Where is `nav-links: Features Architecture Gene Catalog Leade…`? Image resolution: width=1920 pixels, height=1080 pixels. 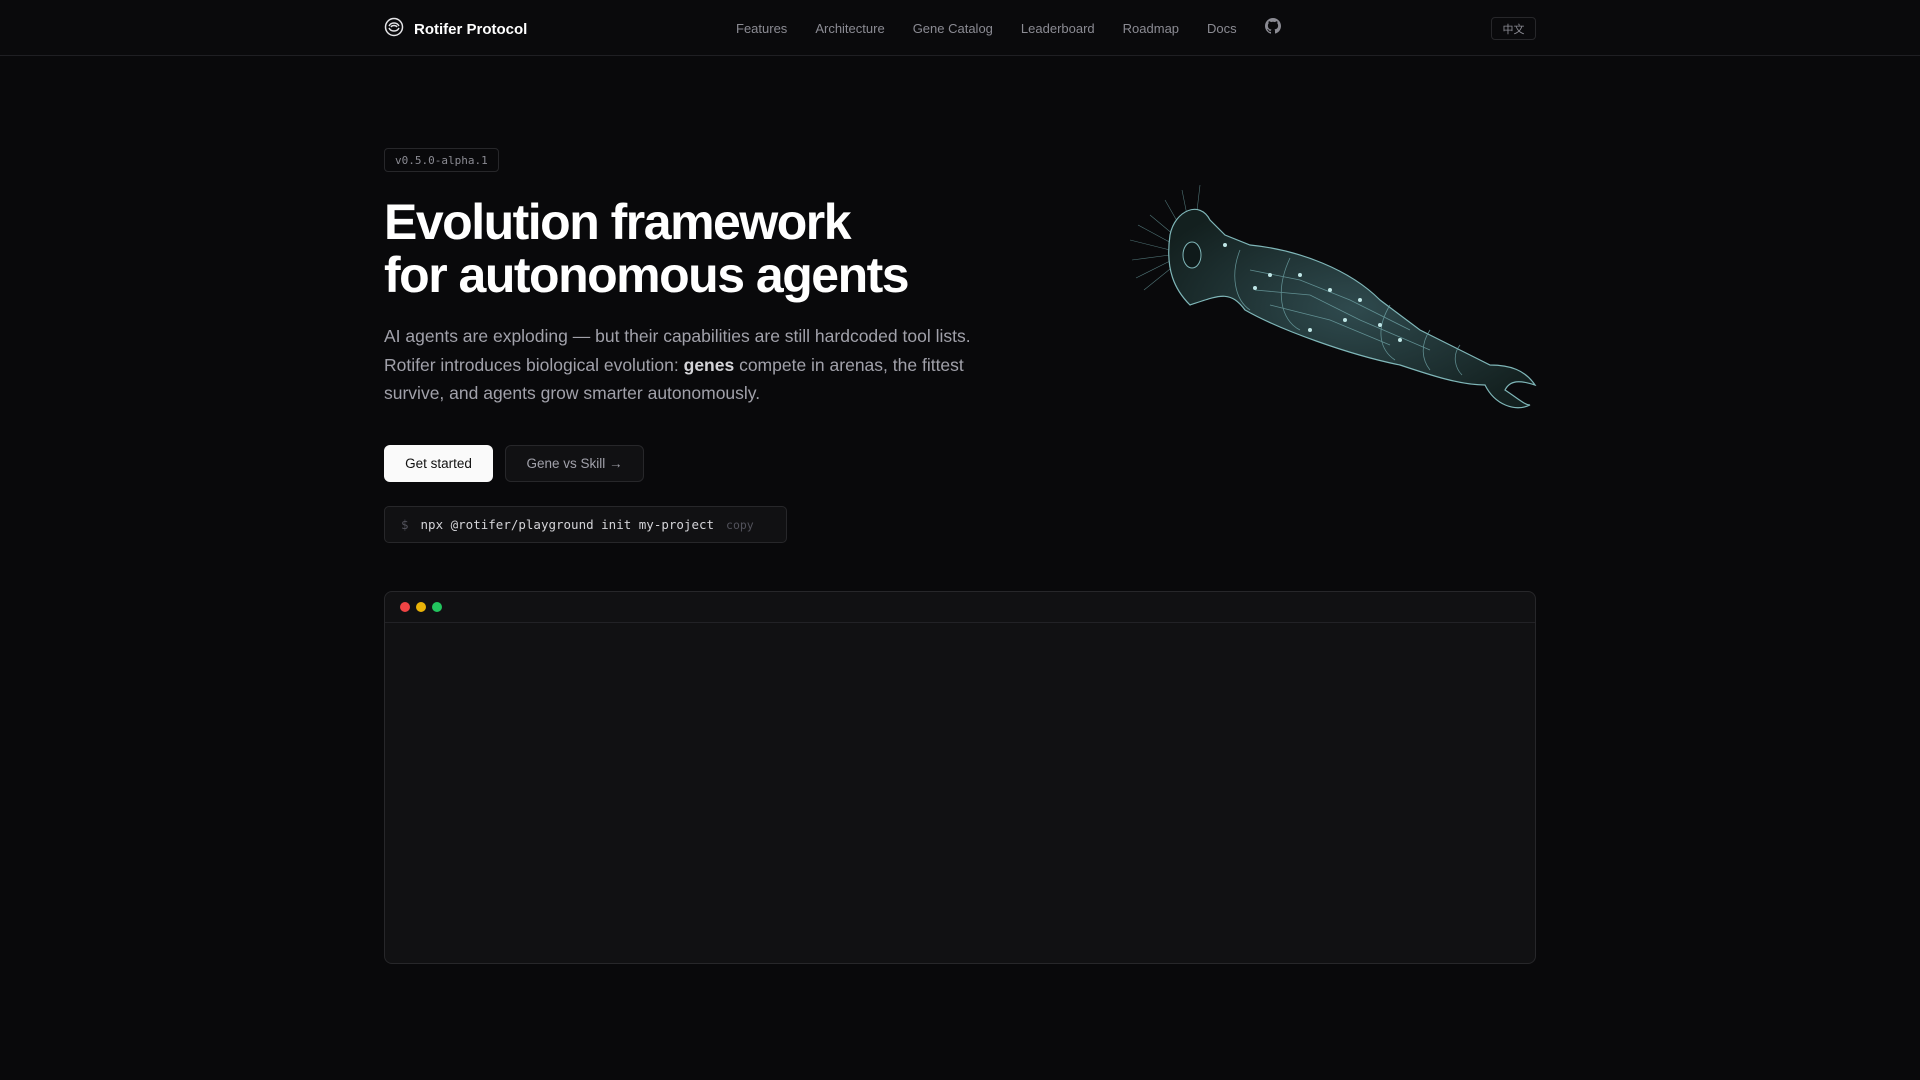 nav-links: Features Architecture Gene Catalog Leade… is located at coordinates (1008, 28).